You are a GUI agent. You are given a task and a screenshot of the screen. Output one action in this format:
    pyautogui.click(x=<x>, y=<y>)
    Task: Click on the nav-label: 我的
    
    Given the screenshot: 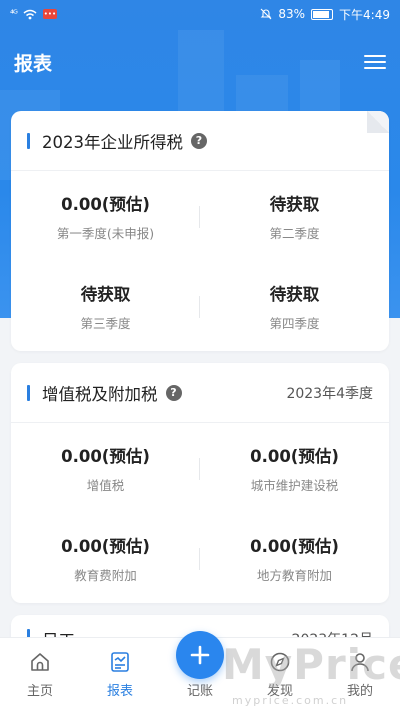 What is the action you would take?
    pyautogui.click(x=359, y=691)
    